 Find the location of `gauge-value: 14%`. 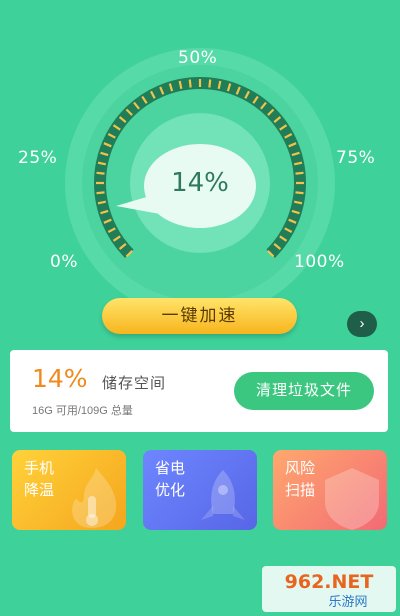

gauge-value: 14% is located at coordinates (200, 183).